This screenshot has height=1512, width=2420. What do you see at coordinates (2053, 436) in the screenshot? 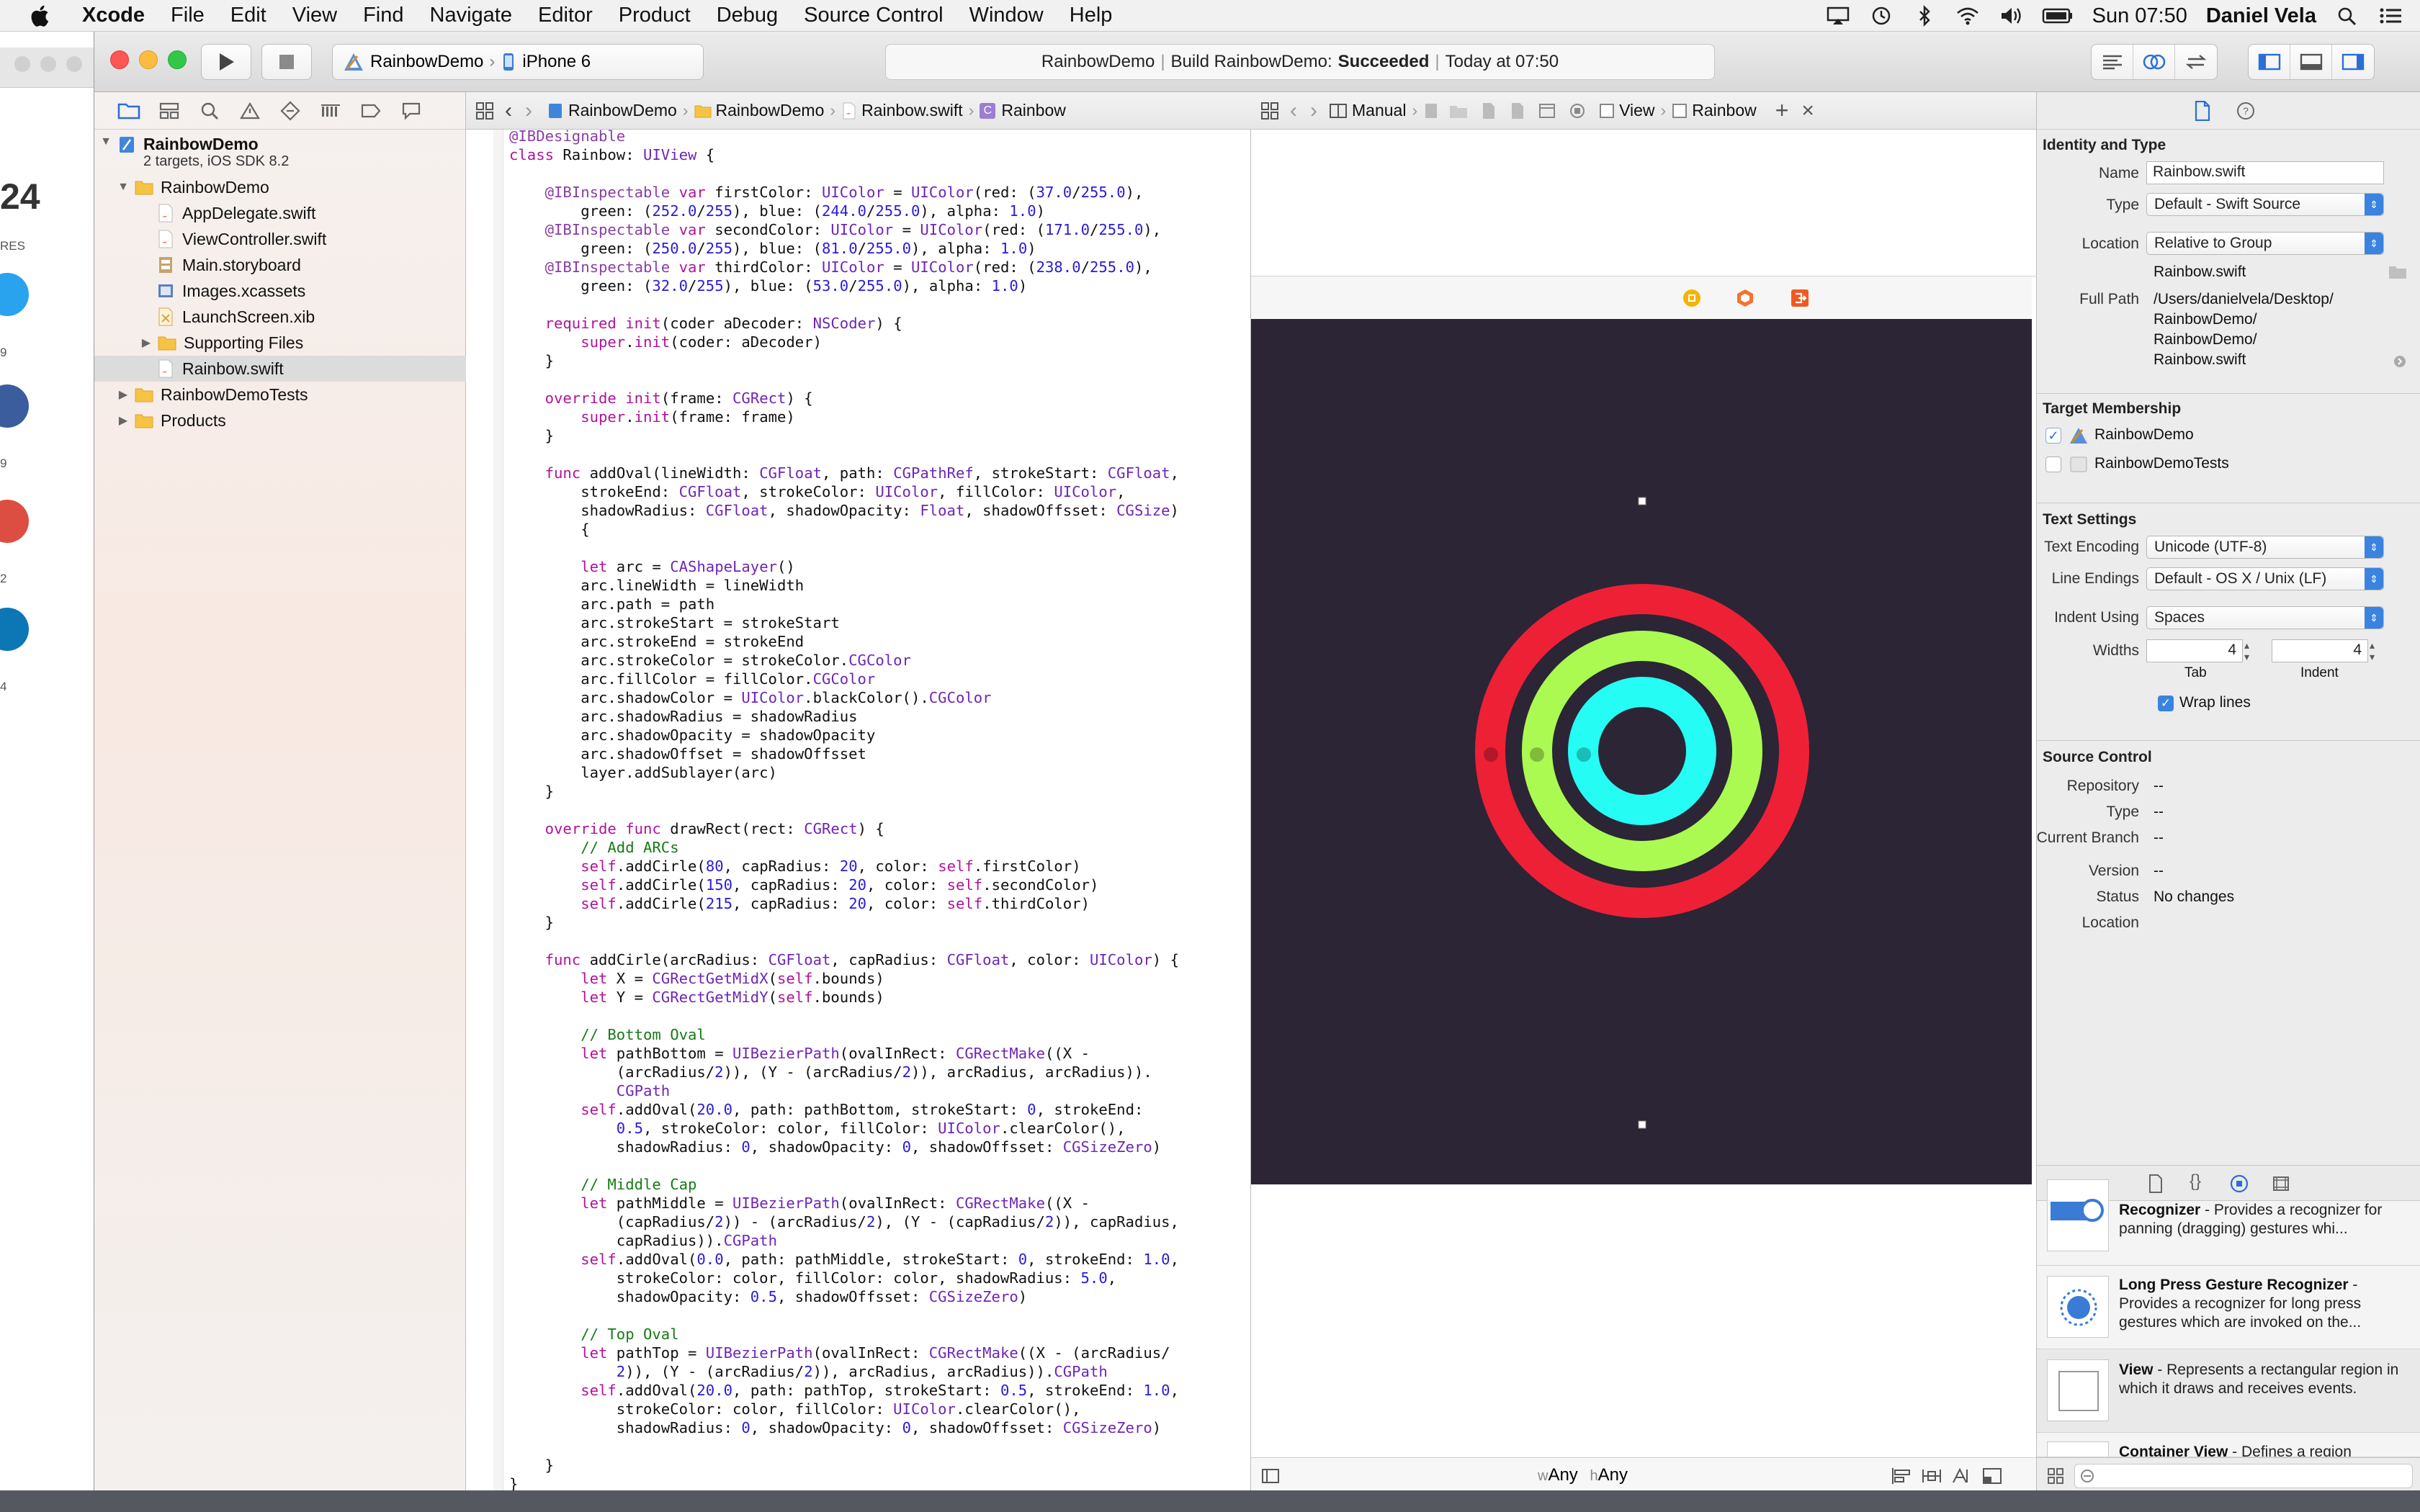
I see `target-checkbox-checked: ✓` at bounding box center [2053, 436].